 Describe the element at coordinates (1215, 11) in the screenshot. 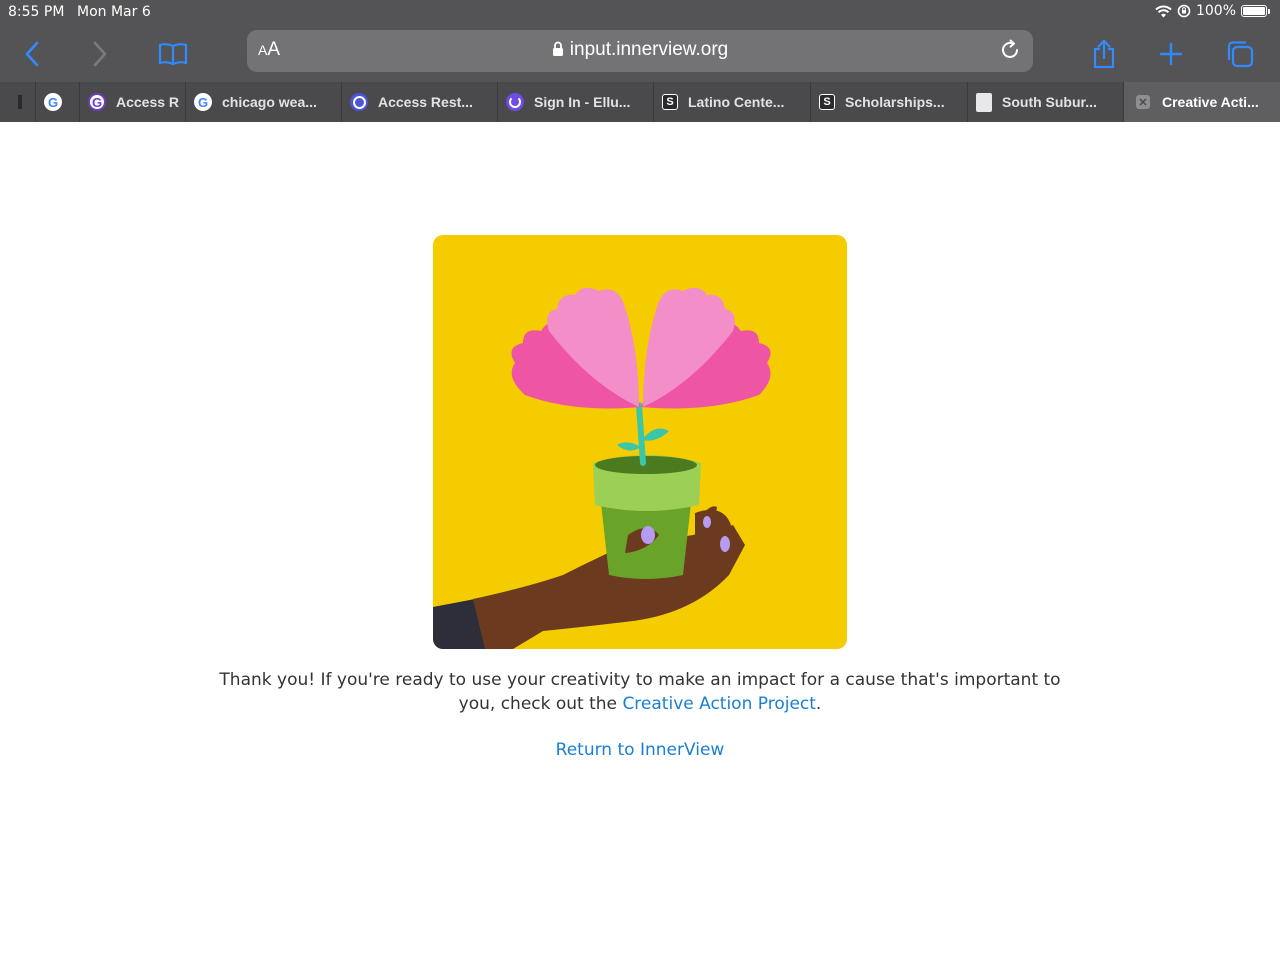

I see `battery-percent: 100%` at that location.